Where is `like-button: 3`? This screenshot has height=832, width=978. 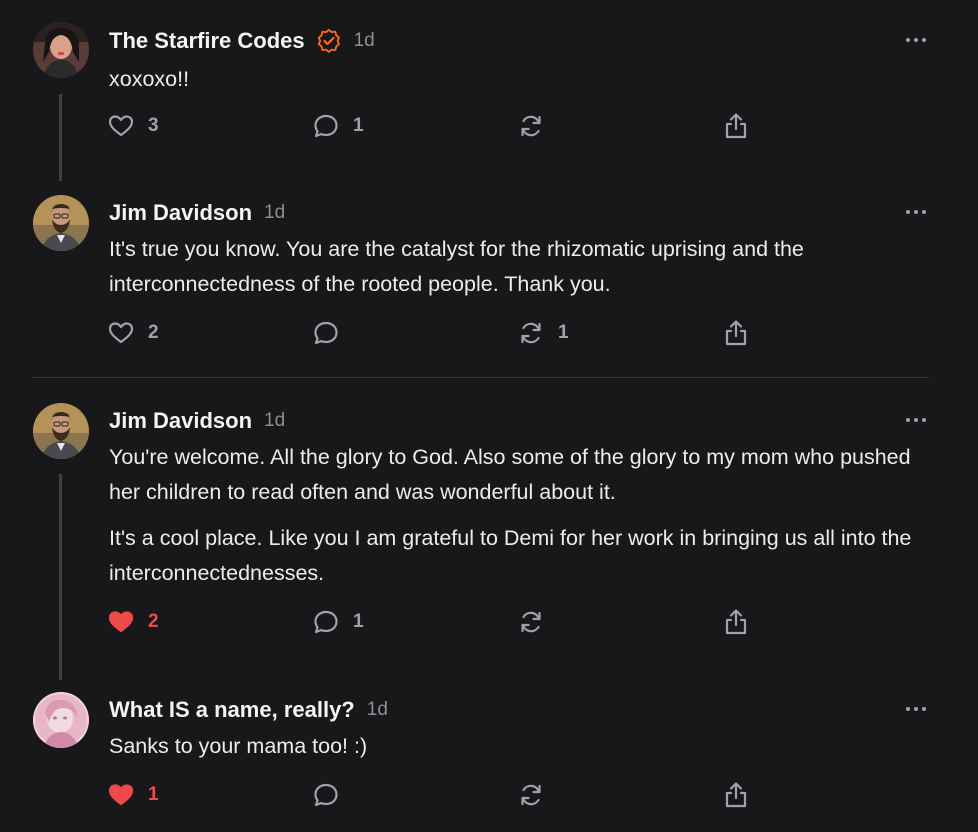
like-button: 3 is located at coordinates (133, 126).